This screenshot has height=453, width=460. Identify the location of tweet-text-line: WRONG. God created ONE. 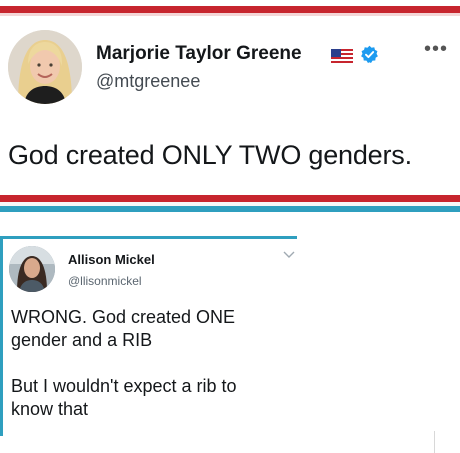
(123, 317).